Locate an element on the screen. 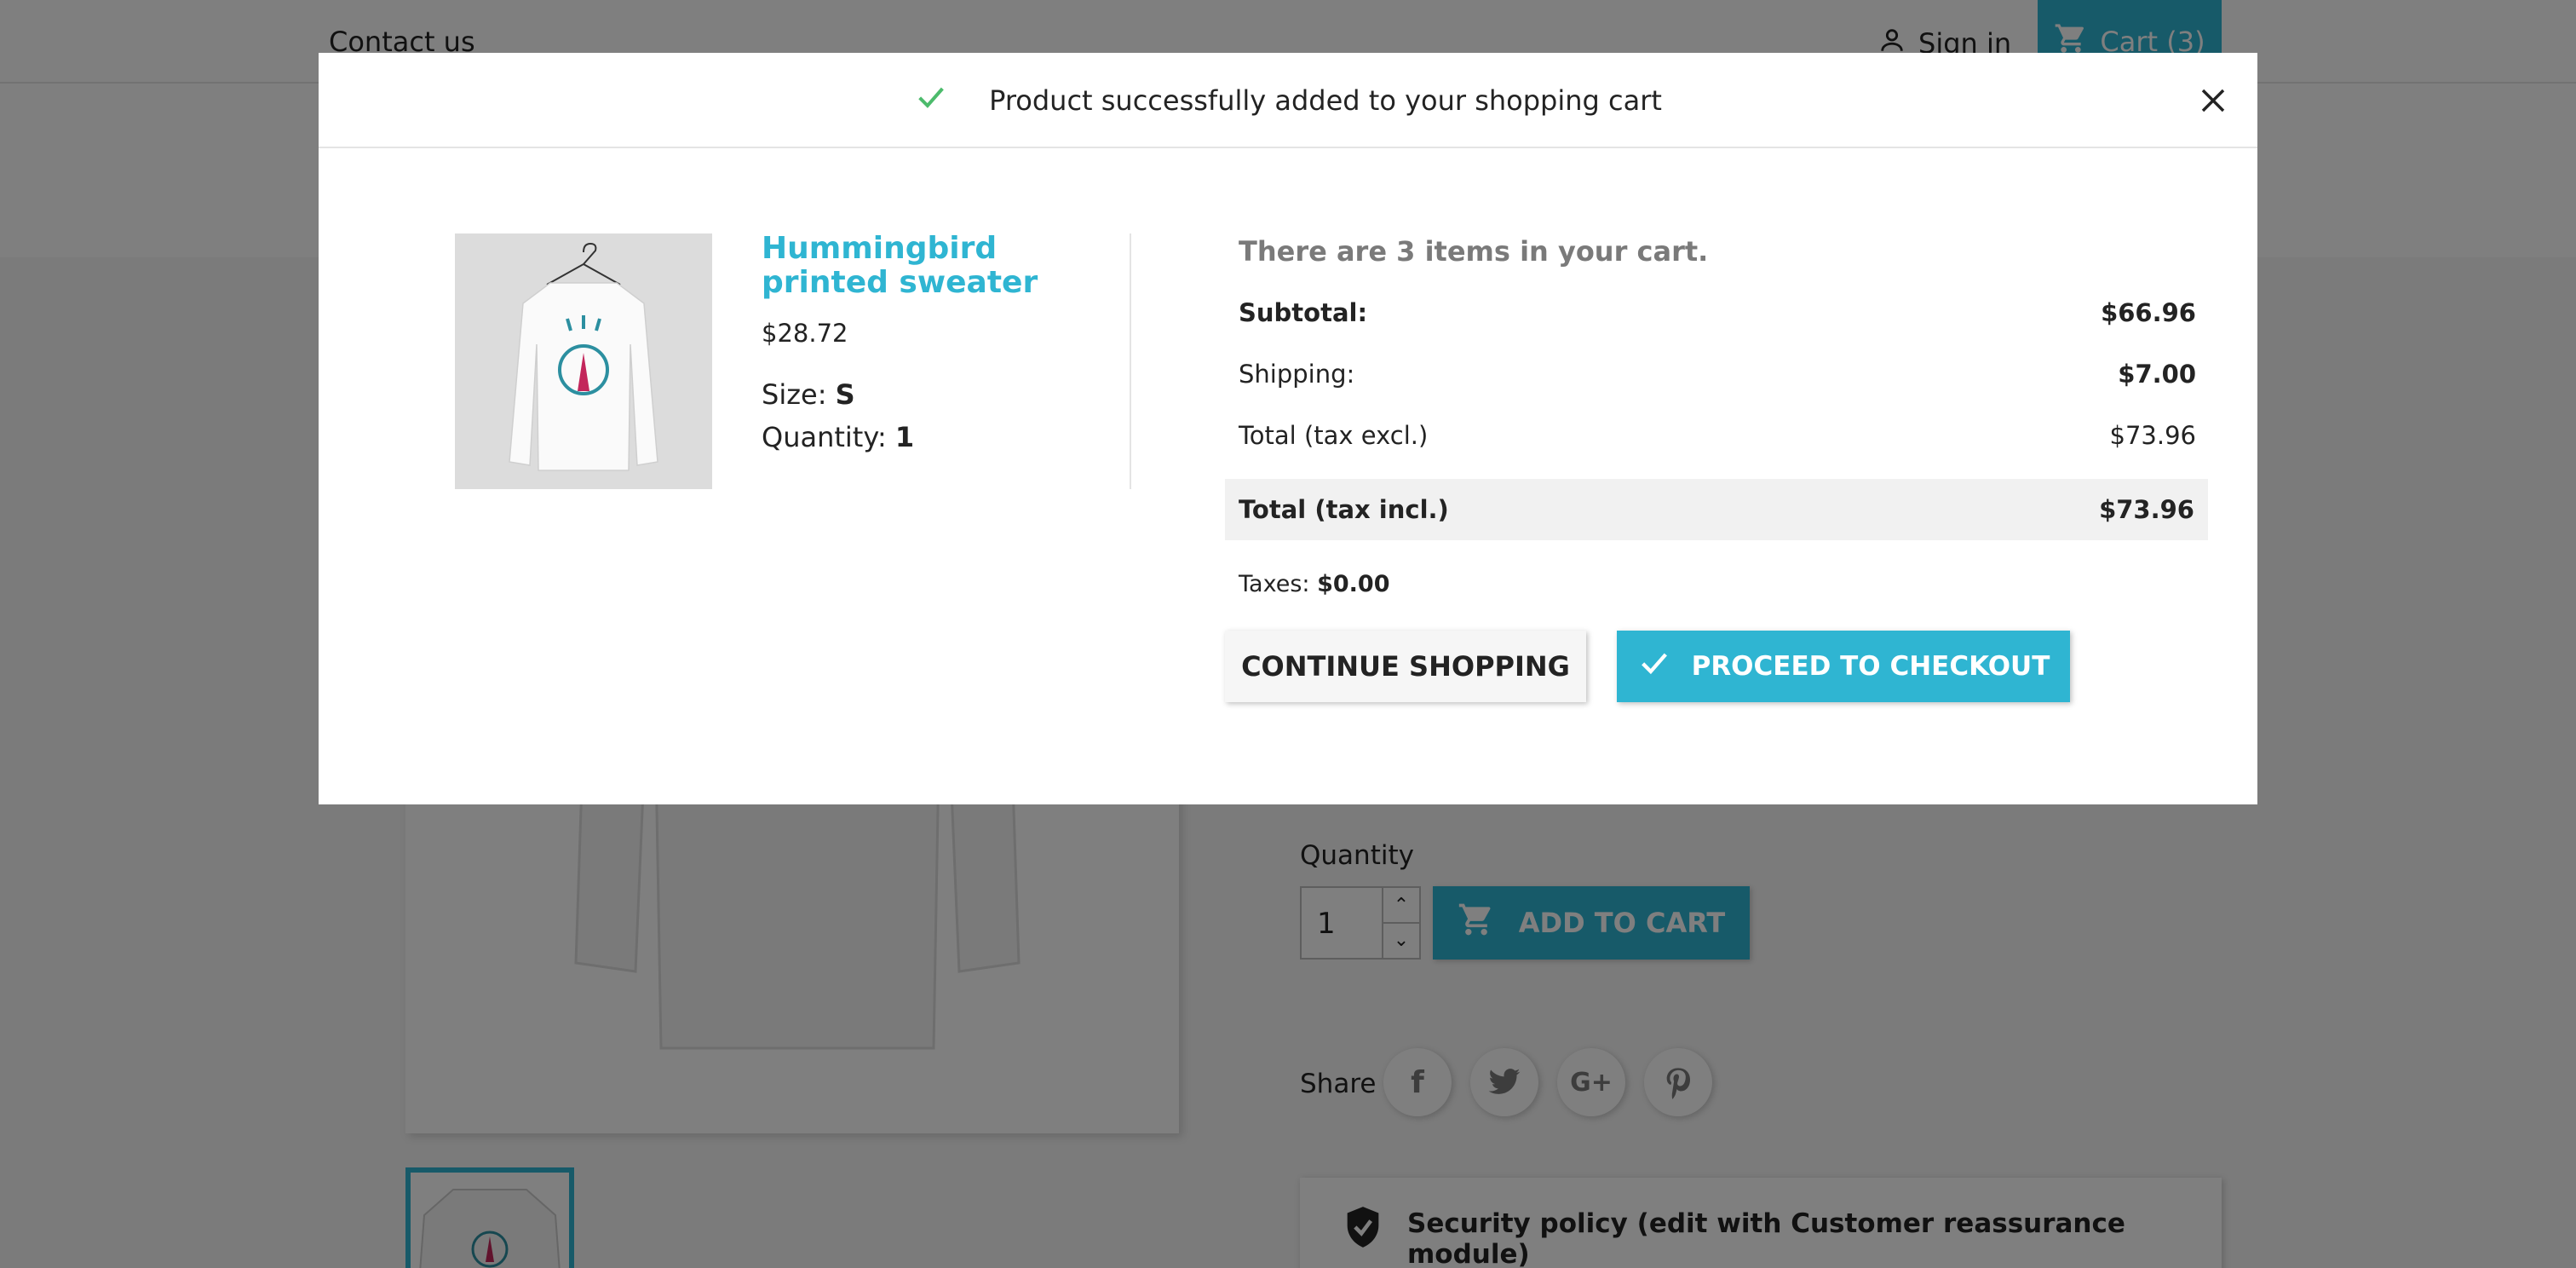  product-image is located at coordinates (583, 361).